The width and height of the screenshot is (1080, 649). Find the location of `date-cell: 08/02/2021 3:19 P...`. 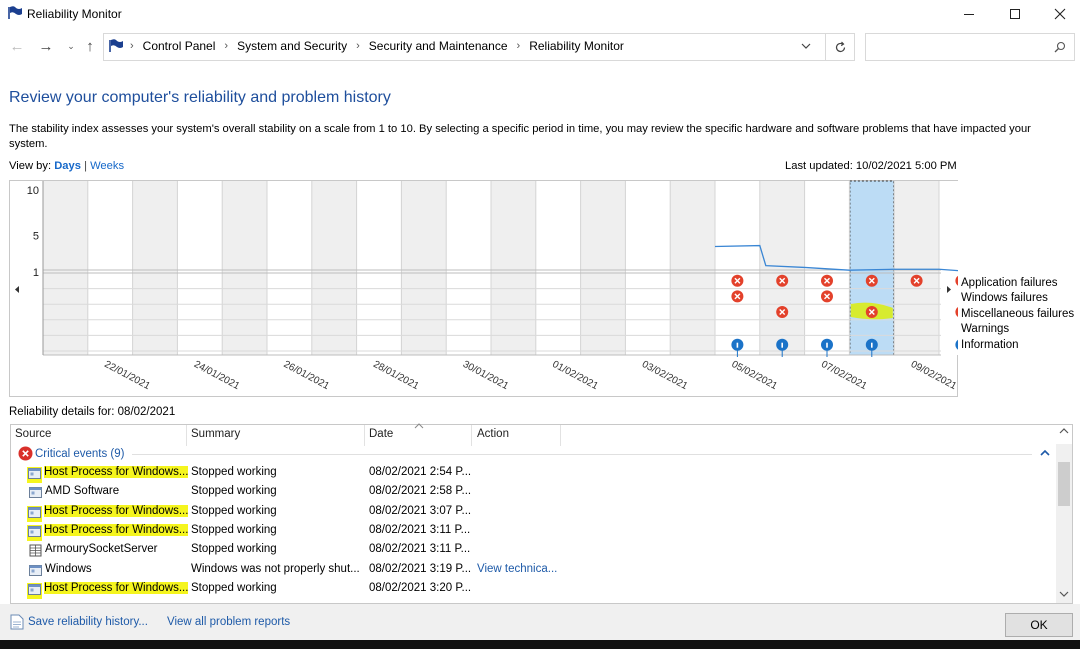

date-cell: 08/02/2021 3:19 P... is located at coordinates (420, 568).